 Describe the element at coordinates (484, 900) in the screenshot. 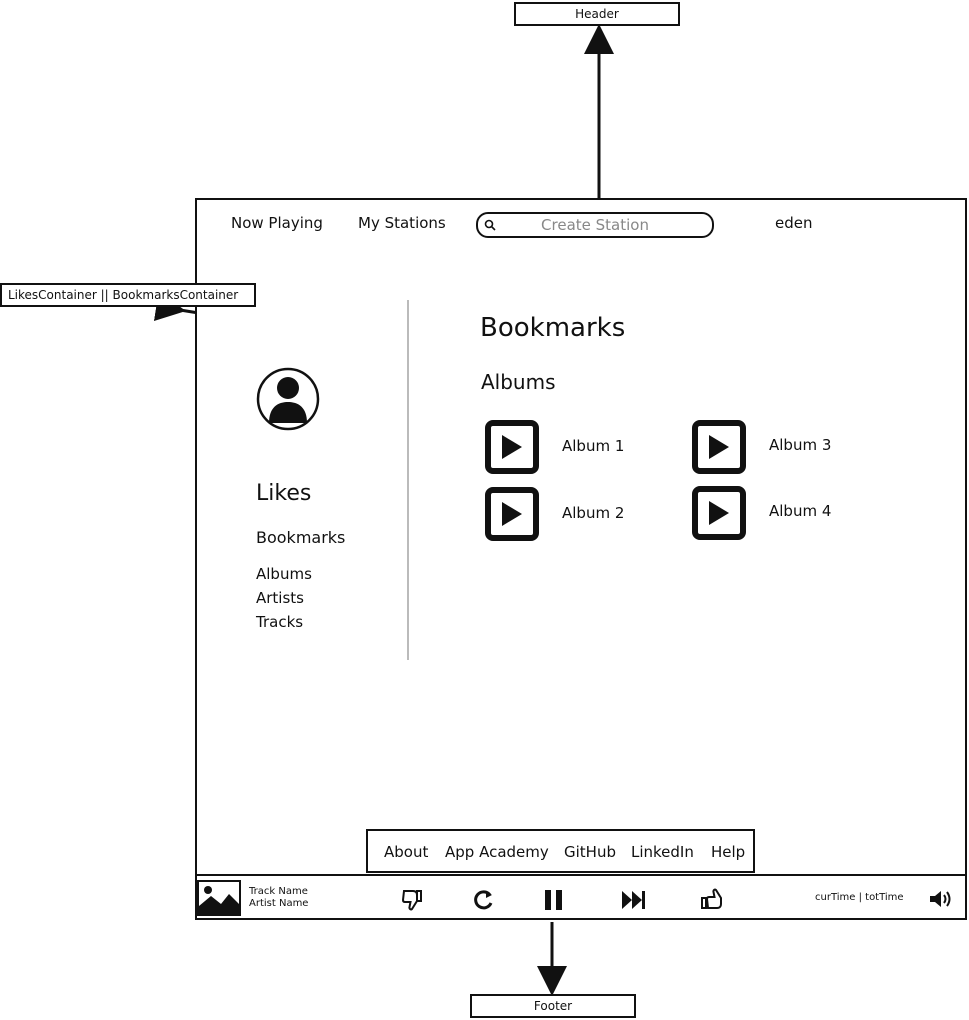

I see `replay-icon` at that location.